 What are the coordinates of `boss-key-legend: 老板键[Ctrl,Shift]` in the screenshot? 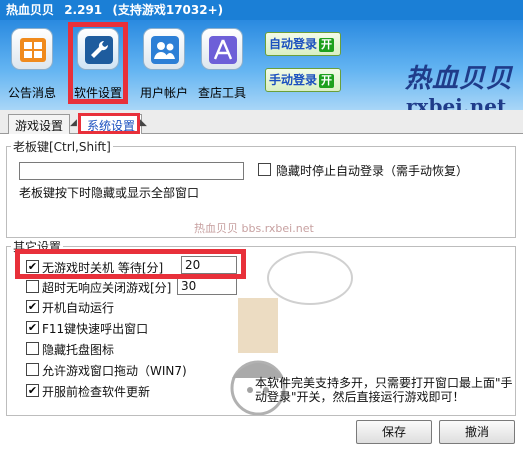 It's located at (62, 147).